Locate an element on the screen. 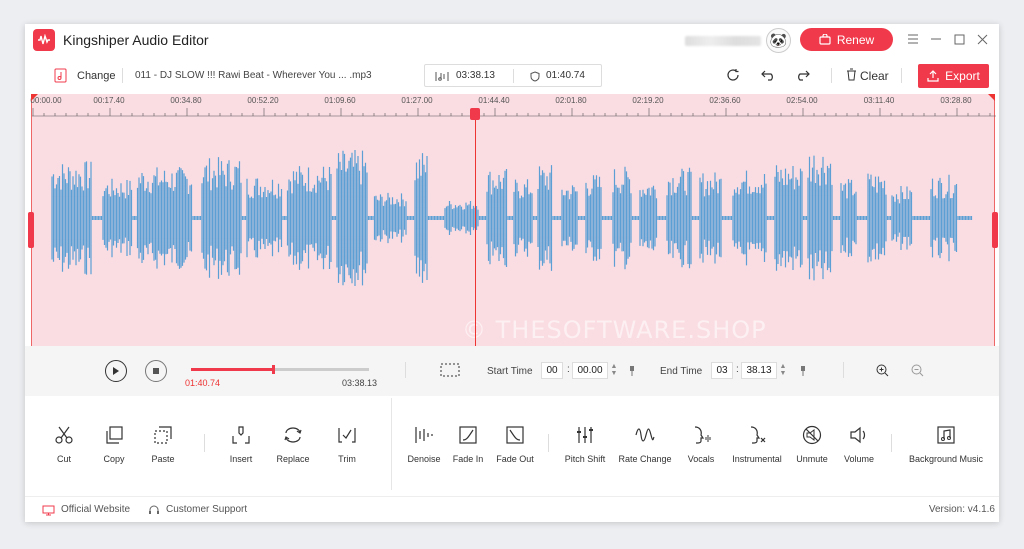 Image resolution: width=1024 pixels, height=549 pixels. progress-track is located at coordinates (280, 369).